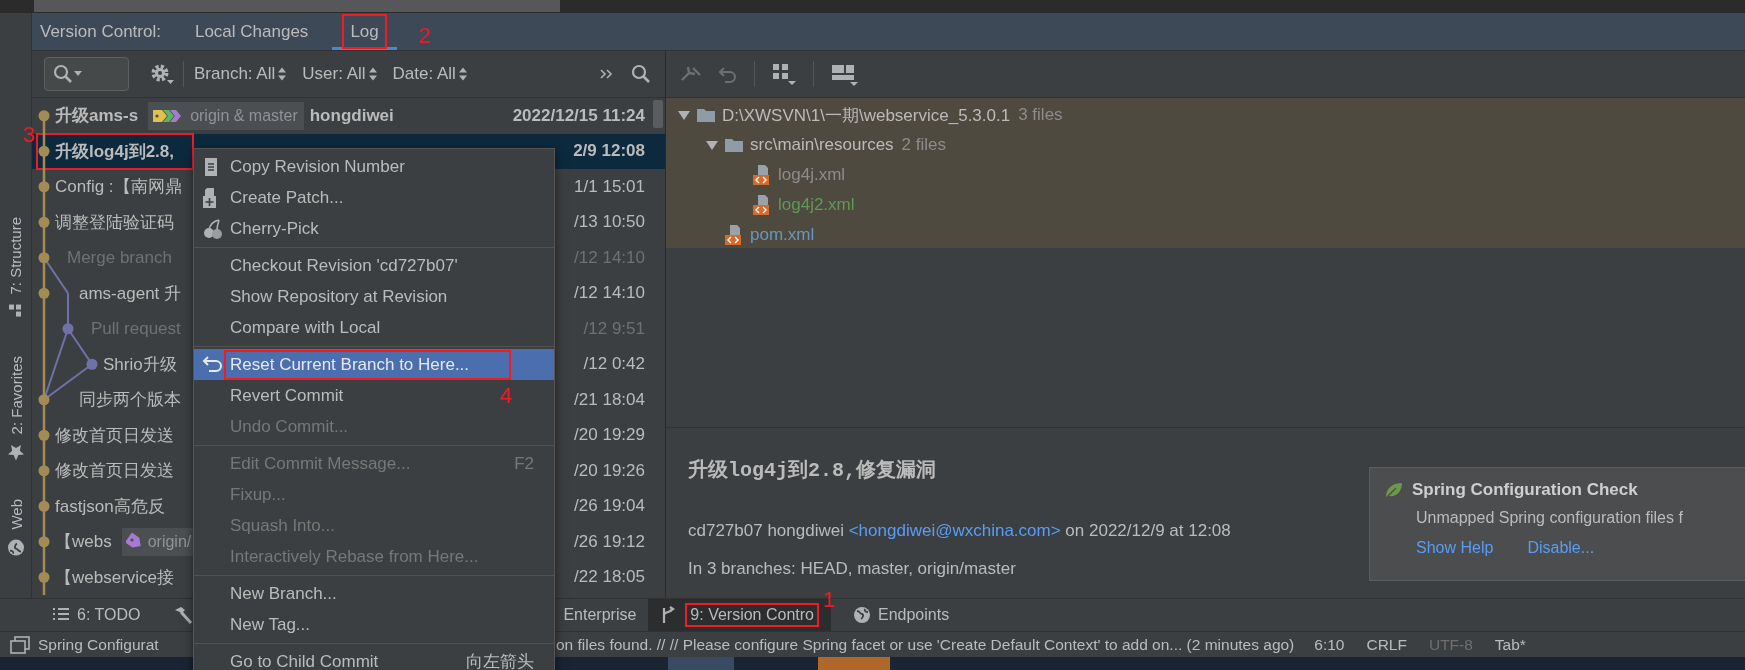  I want to click on file-name: log4j2.xml, so click(816, 205).